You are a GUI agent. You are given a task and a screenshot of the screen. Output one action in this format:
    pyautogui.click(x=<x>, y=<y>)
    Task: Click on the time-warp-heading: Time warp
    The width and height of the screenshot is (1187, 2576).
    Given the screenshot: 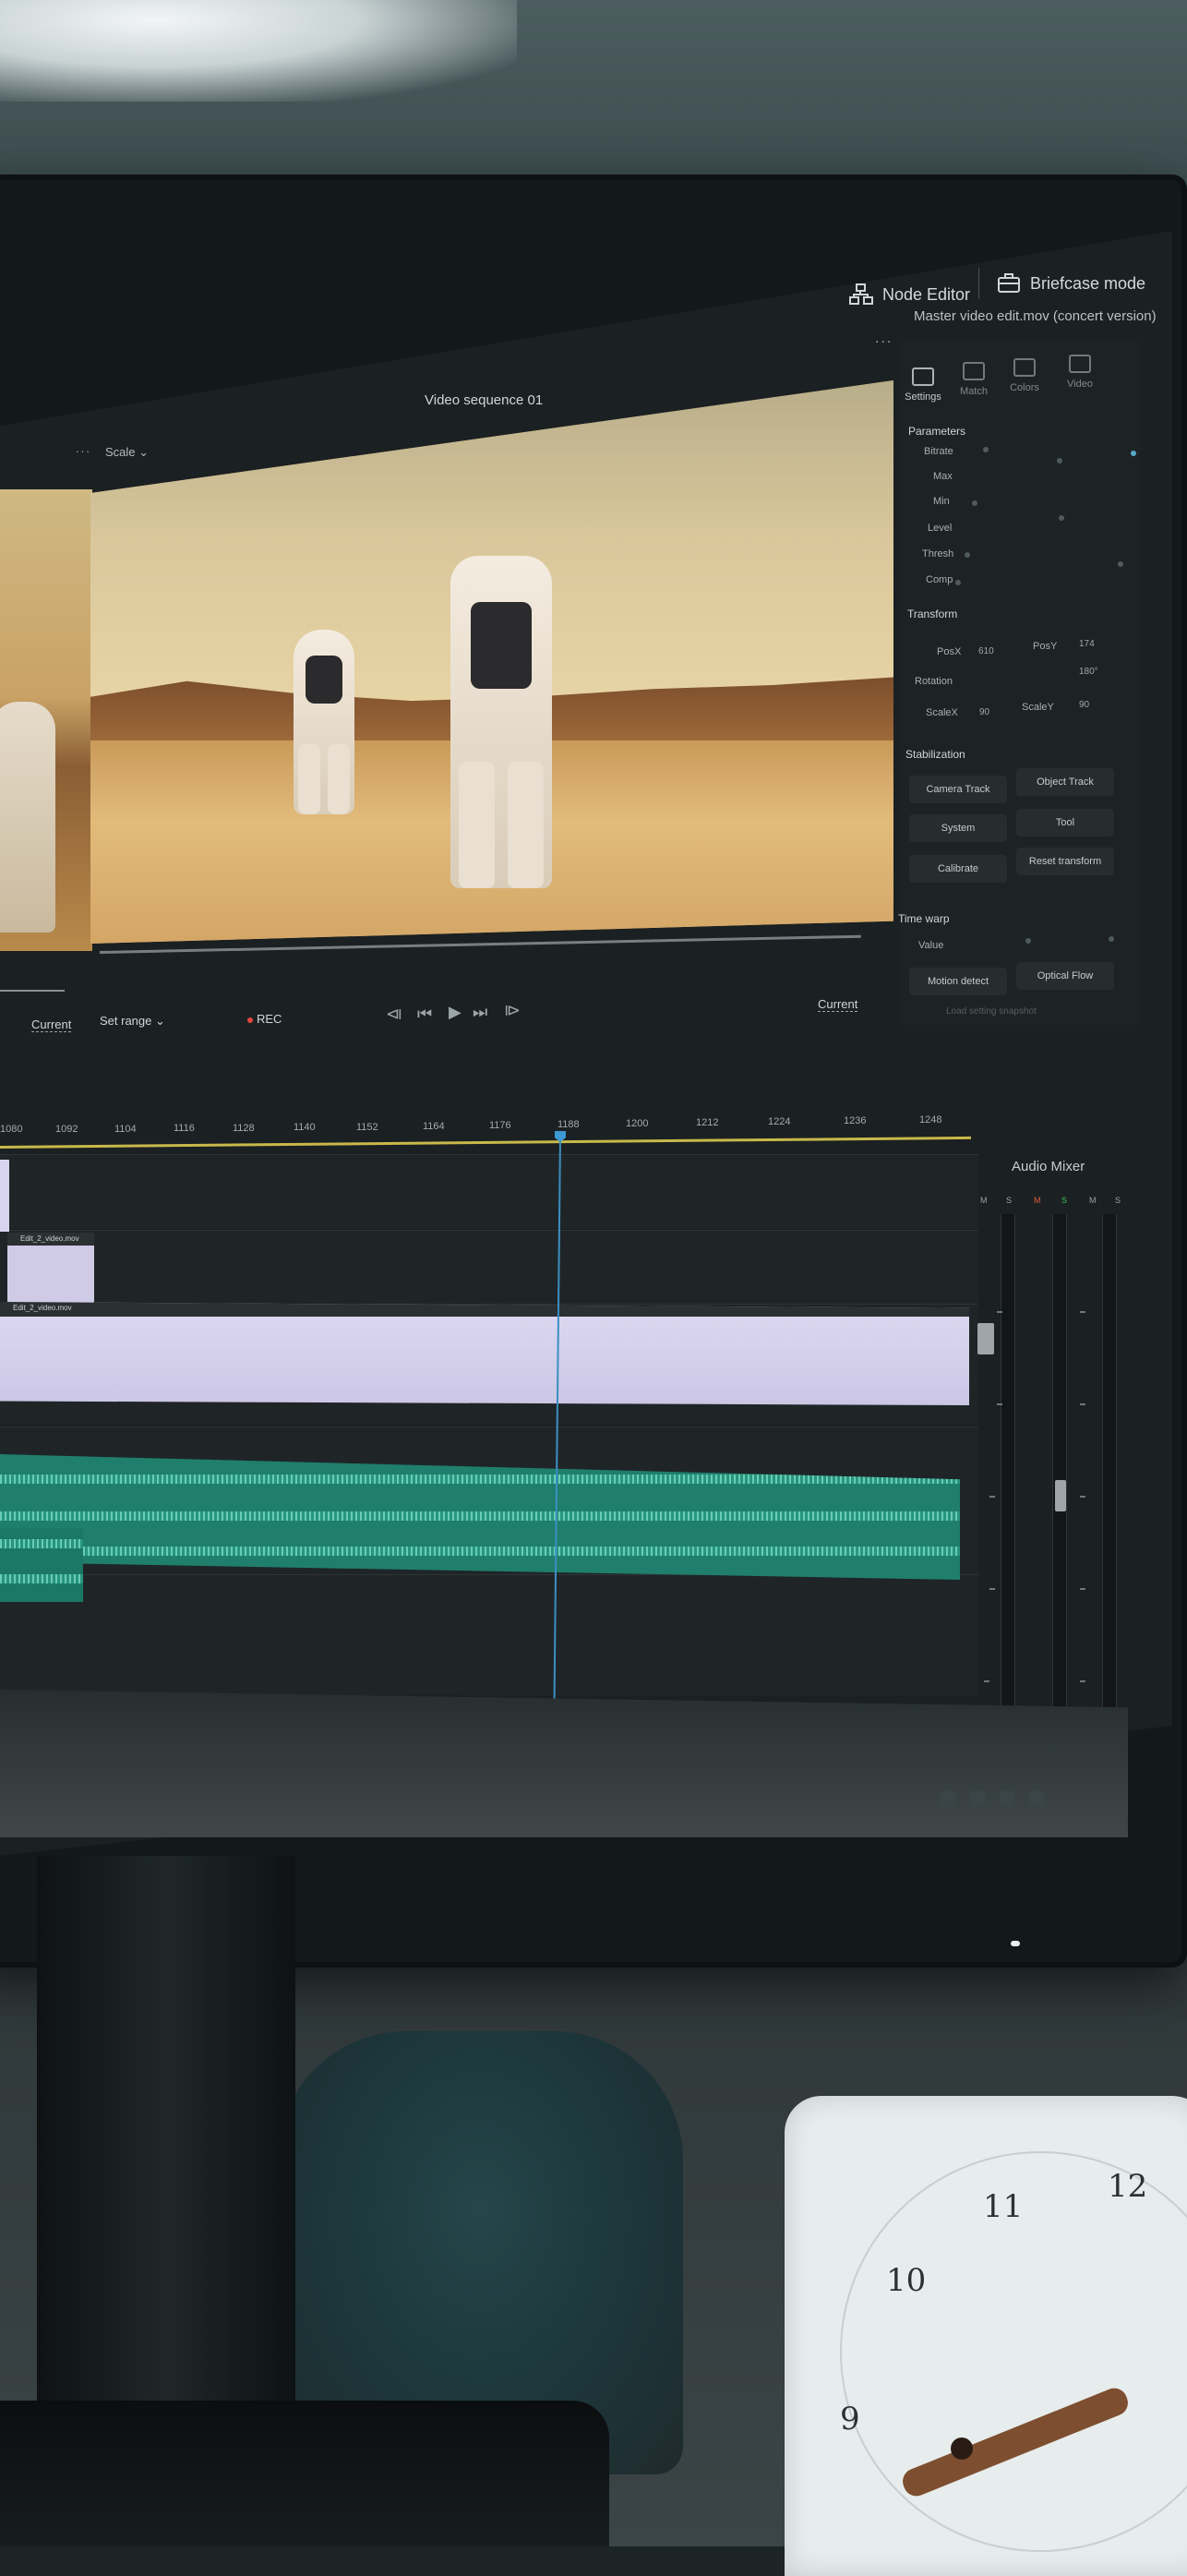 What is the action you would take?
    pyautogui.click(x=924, y=918)
    